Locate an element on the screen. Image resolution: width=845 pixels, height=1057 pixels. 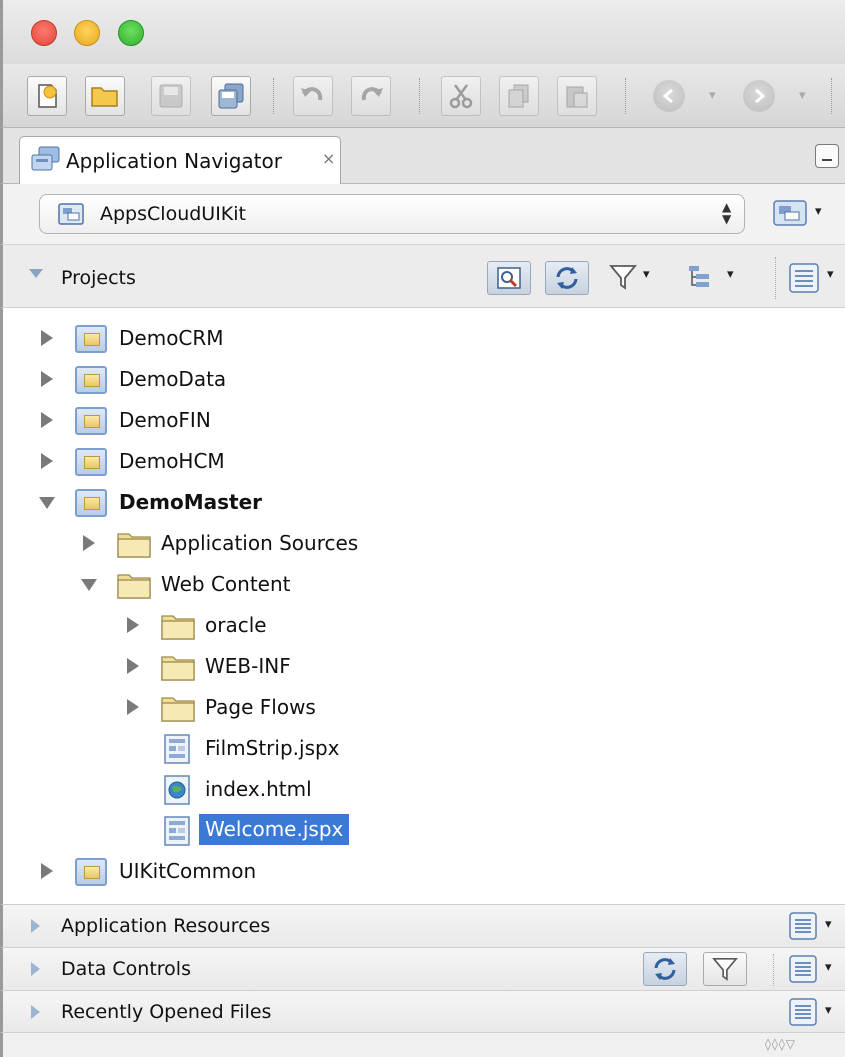
window-titlebar is located at coordinates (422, 32).